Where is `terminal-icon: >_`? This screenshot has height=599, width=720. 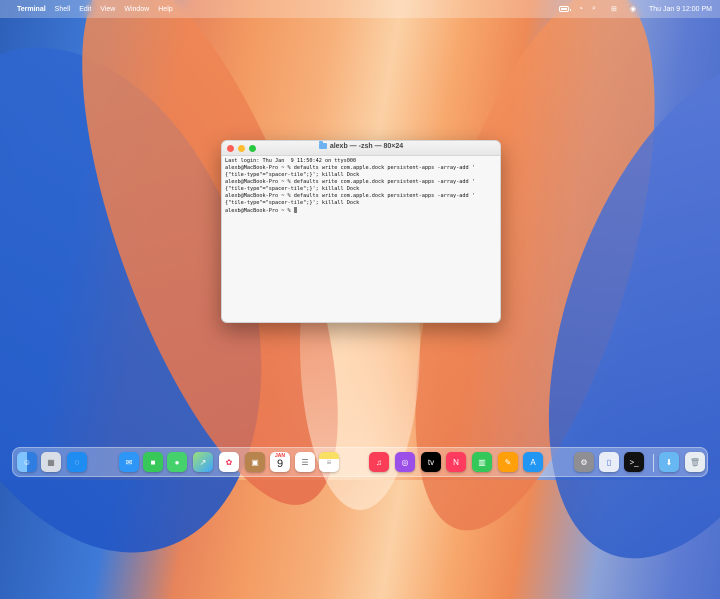
terminal-icon: >_ is located at coordinates (634, 462).